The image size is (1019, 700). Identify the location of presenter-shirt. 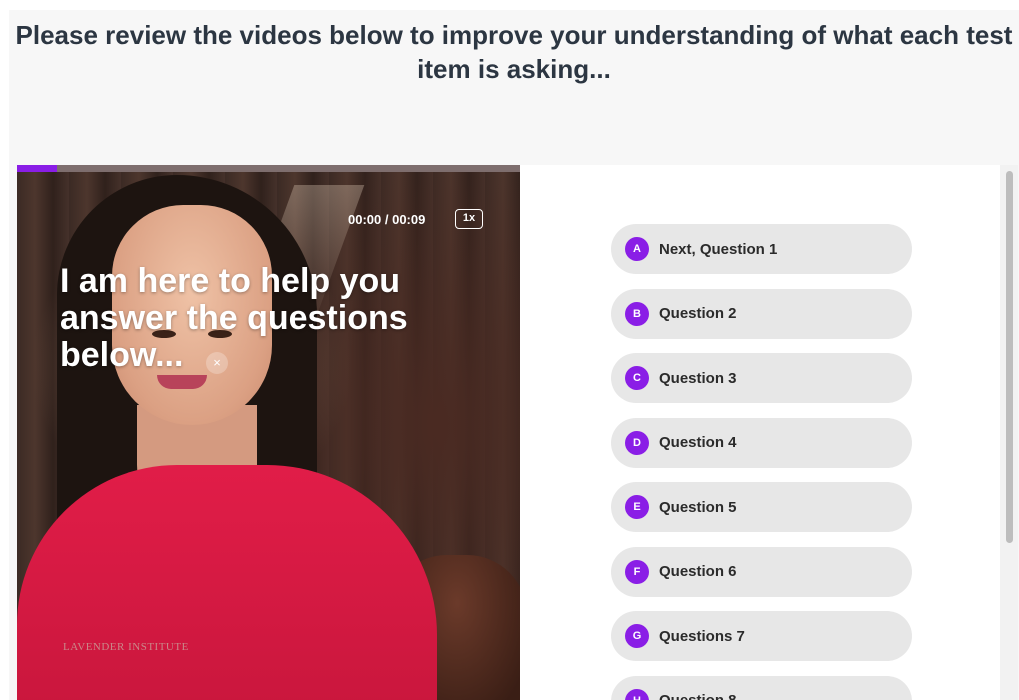
(227, 582).